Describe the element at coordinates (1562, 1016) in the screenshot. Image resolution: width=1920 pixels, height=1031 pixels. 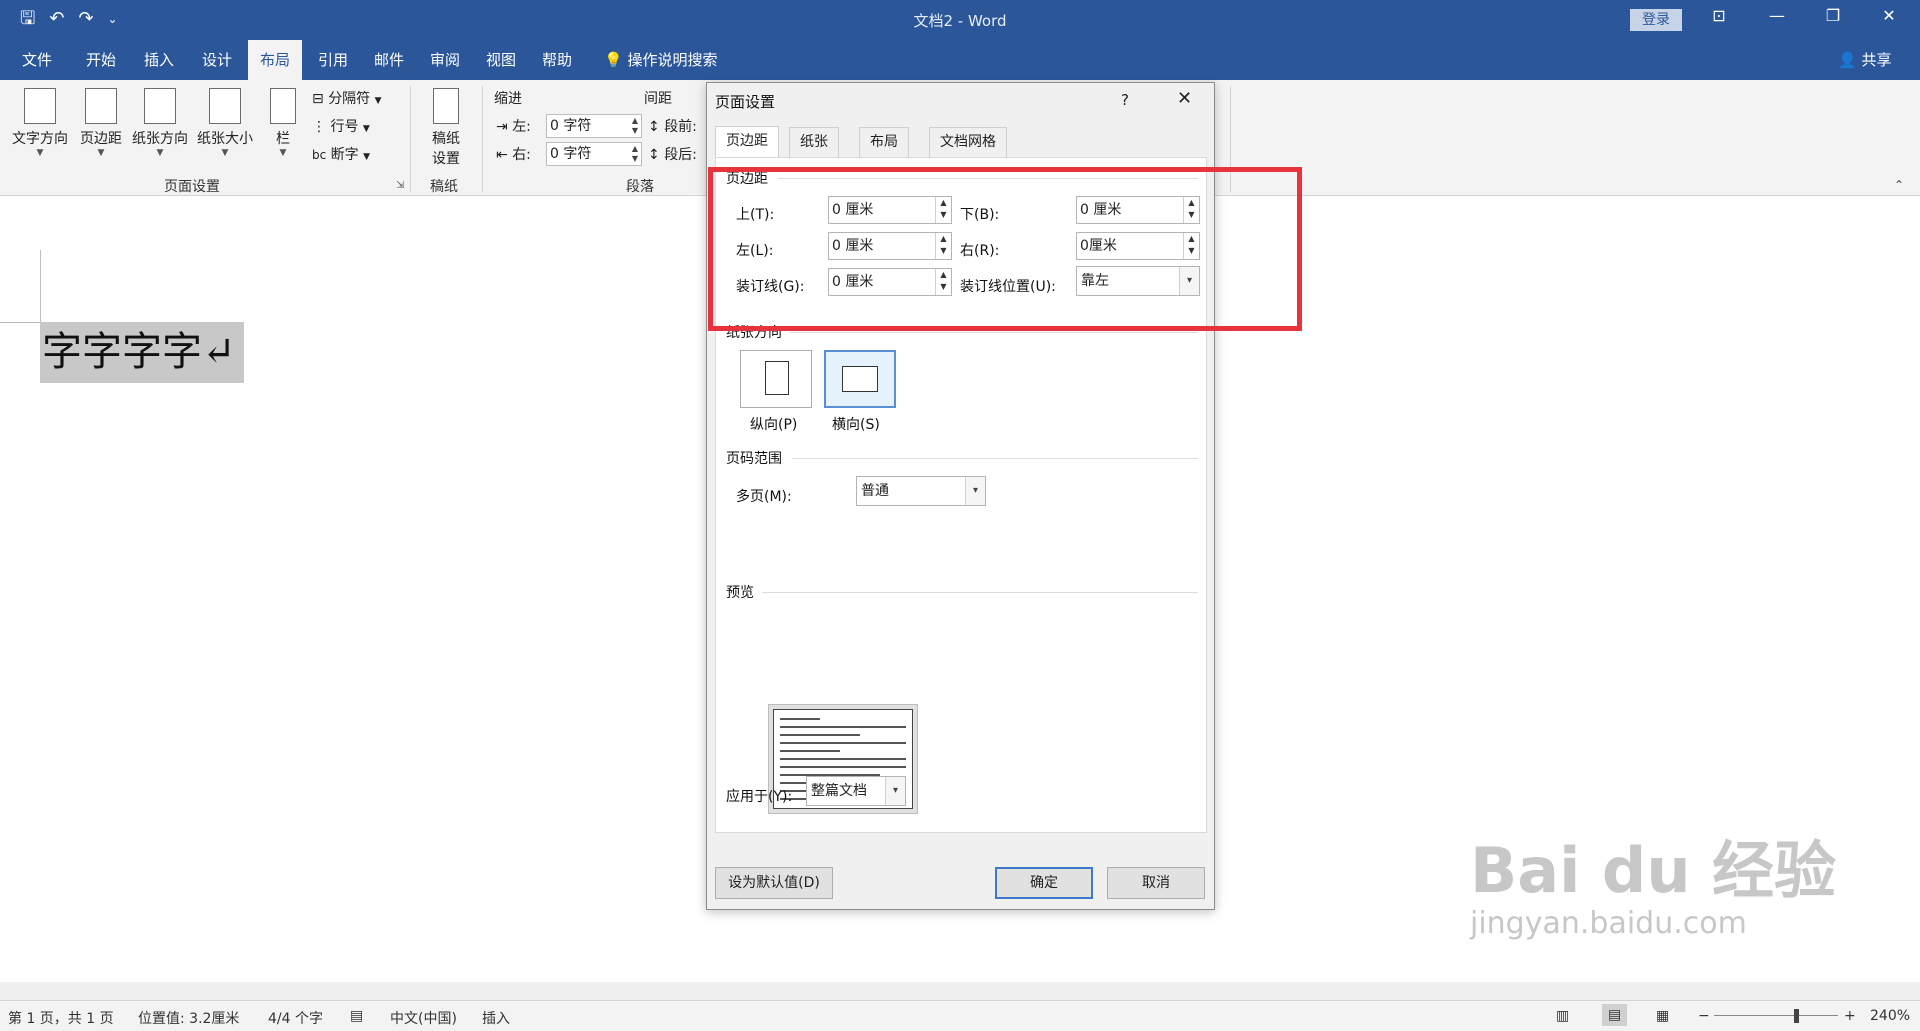
I see `read-mode-icon: ▥` at that location.